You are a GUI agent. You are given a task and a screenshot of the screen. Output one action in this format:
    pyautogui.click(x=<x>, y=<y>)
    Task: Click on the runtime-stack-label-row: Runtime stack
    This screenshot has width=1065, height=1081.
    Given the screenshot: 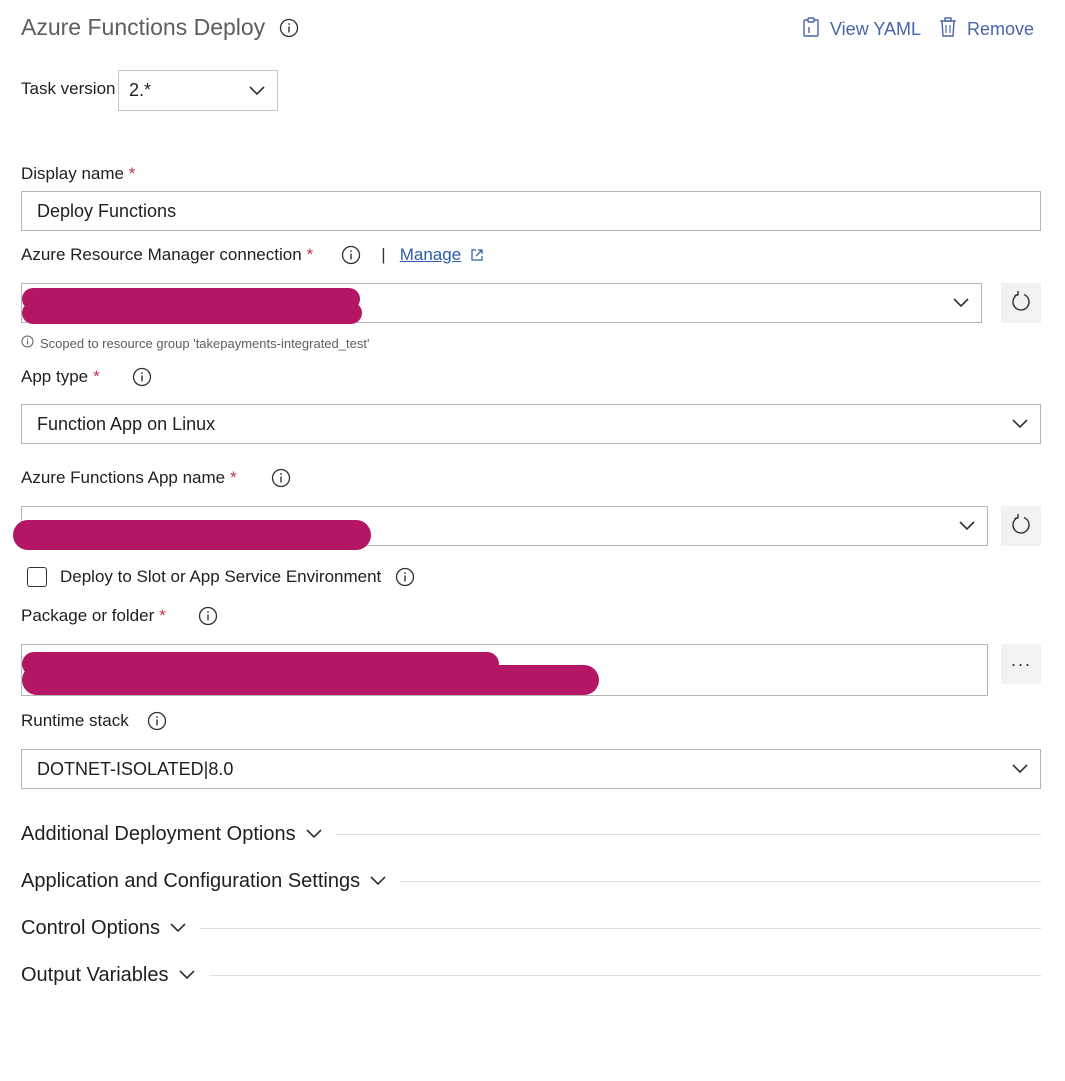 What is the action you would take?
    pyautogui.click(x=94, y=721)
    